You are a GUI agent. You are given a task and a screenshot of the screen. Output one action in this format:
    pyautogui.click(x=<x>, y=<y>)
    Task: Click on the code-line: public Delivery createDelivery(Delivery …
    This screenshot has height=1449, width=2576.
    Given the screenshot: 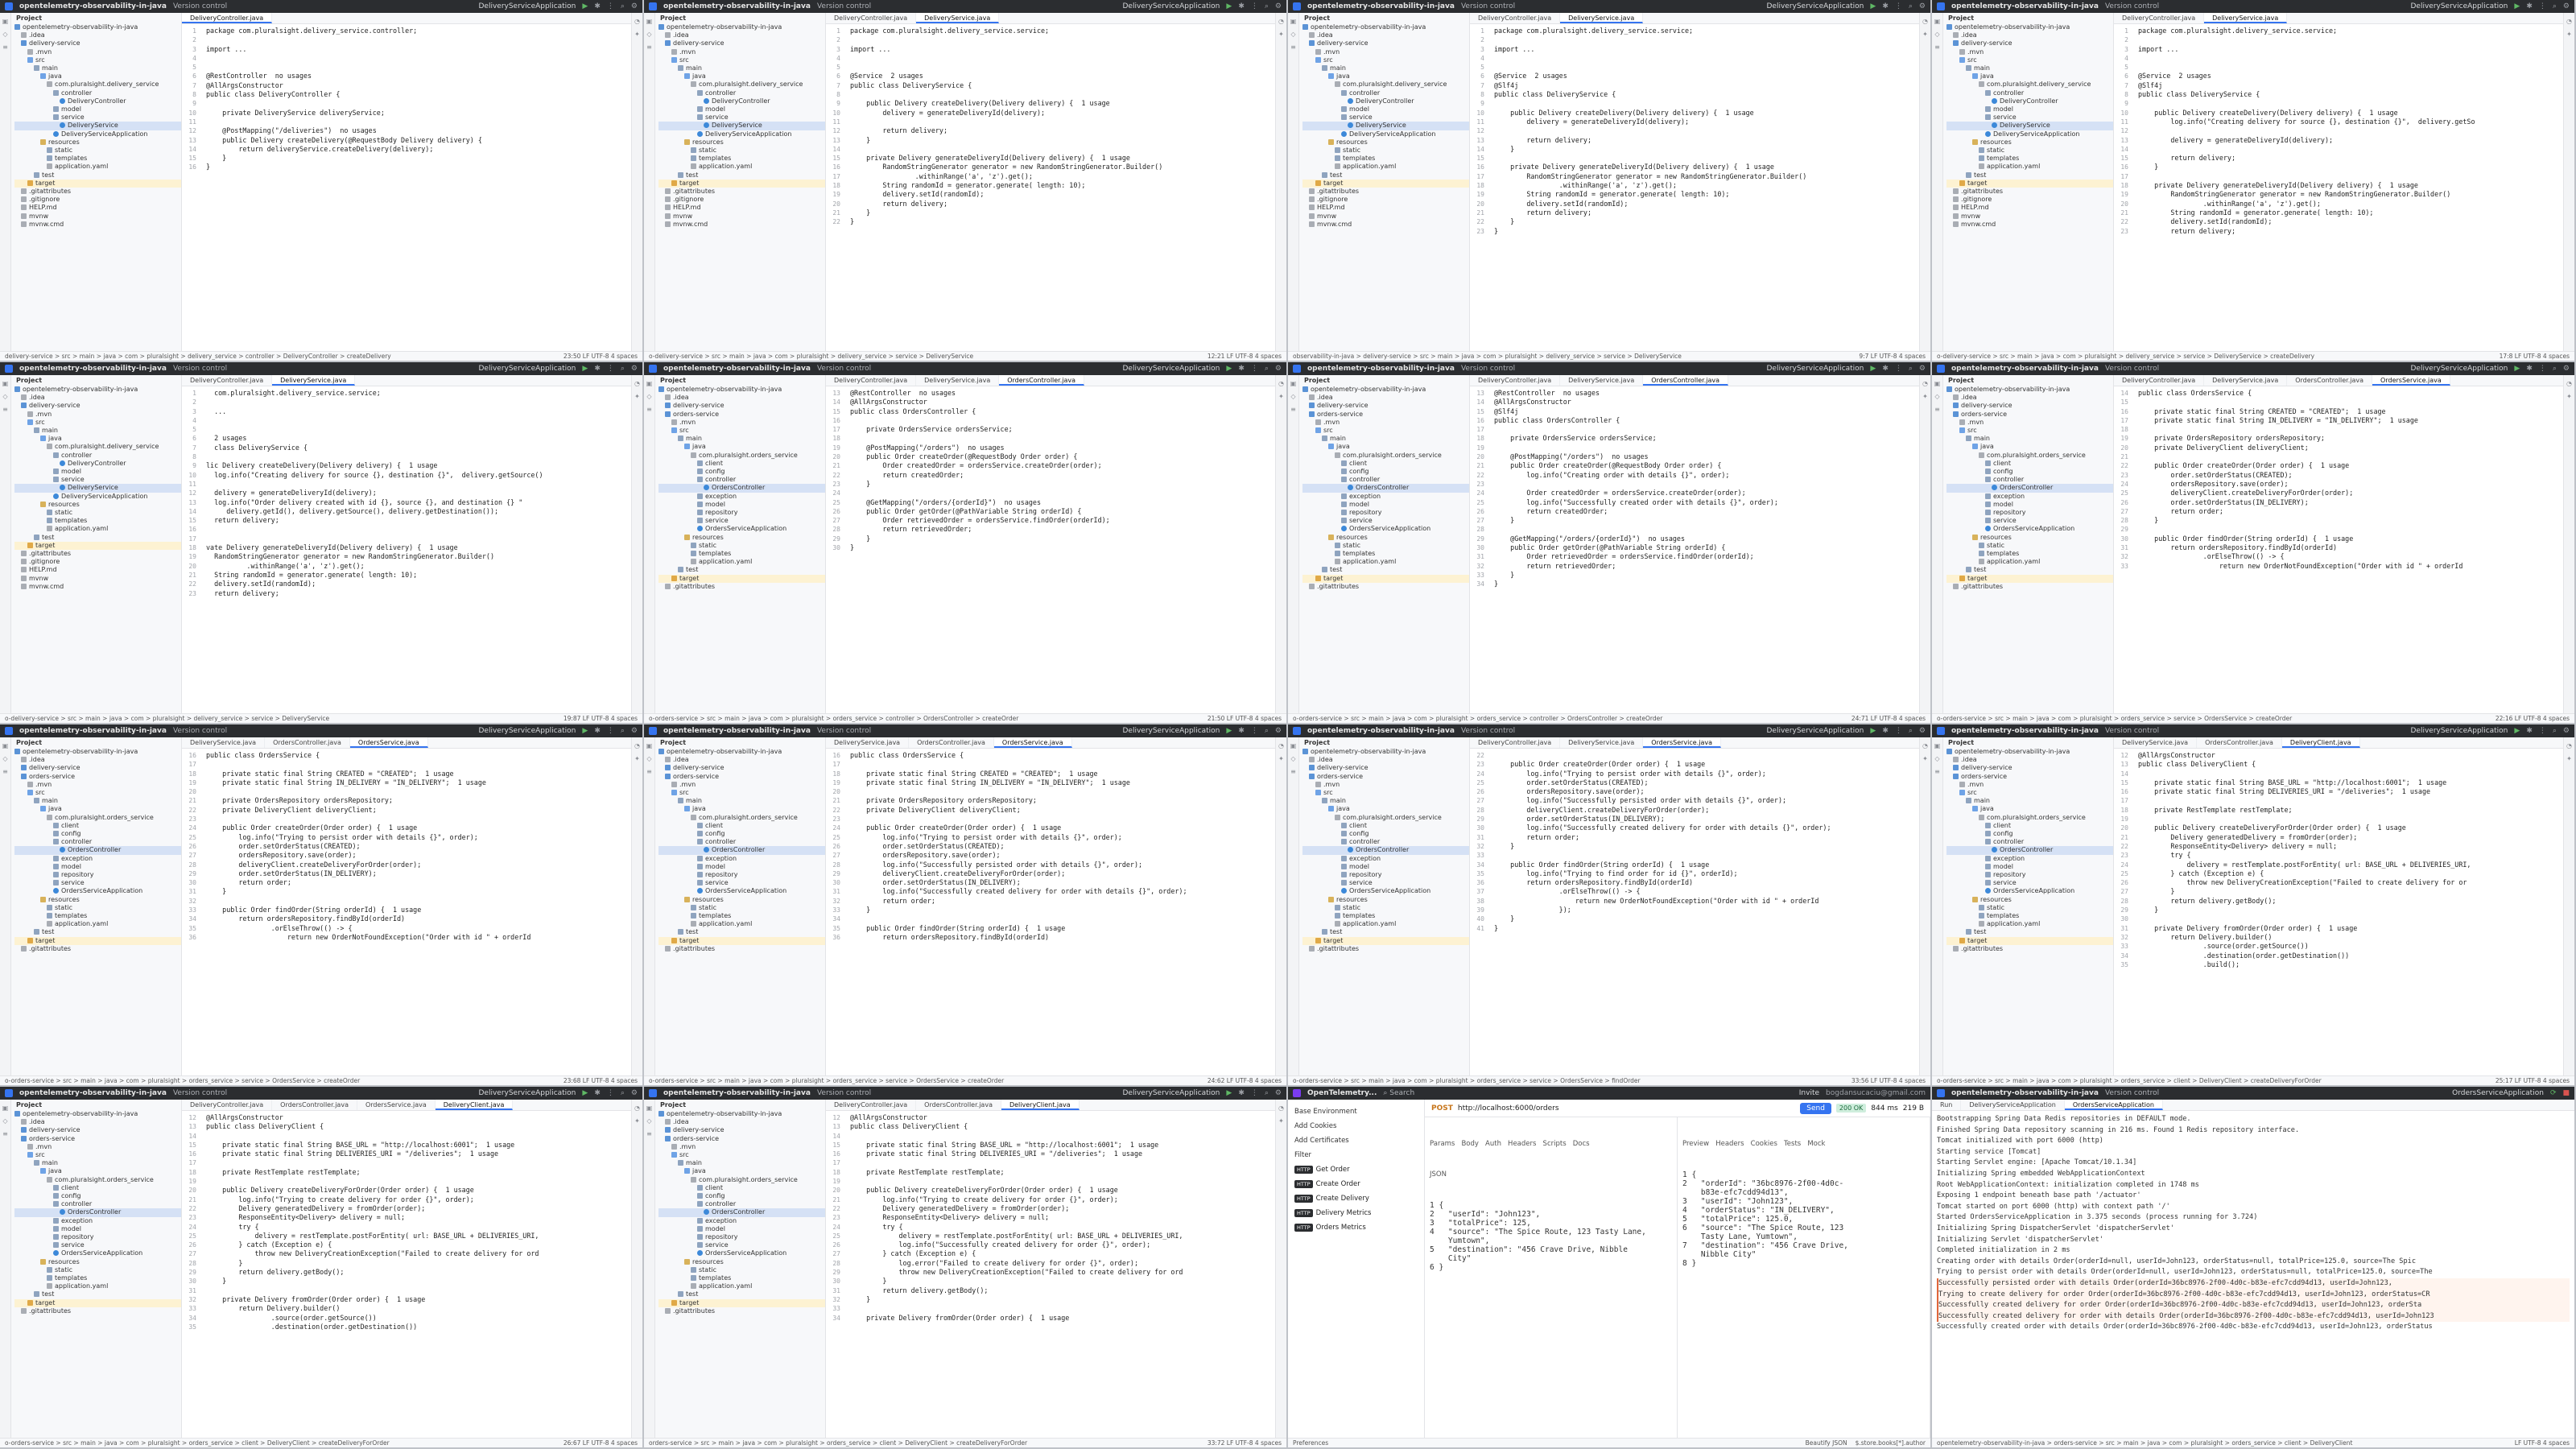 What is the action you would take?
    pyautogui.click(x=2350, y=113)
    